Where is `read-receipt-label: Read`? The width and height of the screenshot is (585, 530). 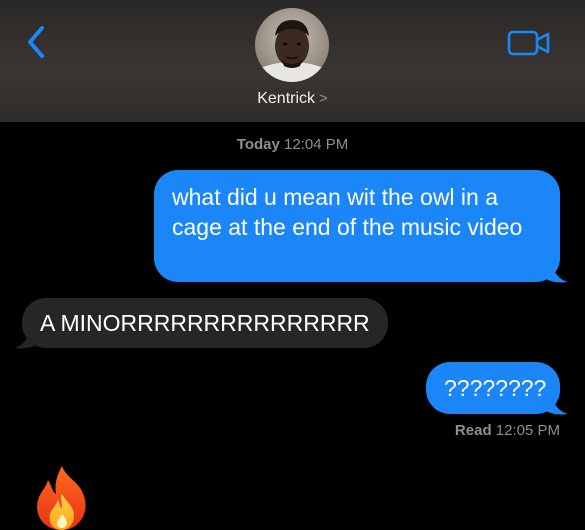 read-receipt-label: Read is located at coordinates (473, 430).